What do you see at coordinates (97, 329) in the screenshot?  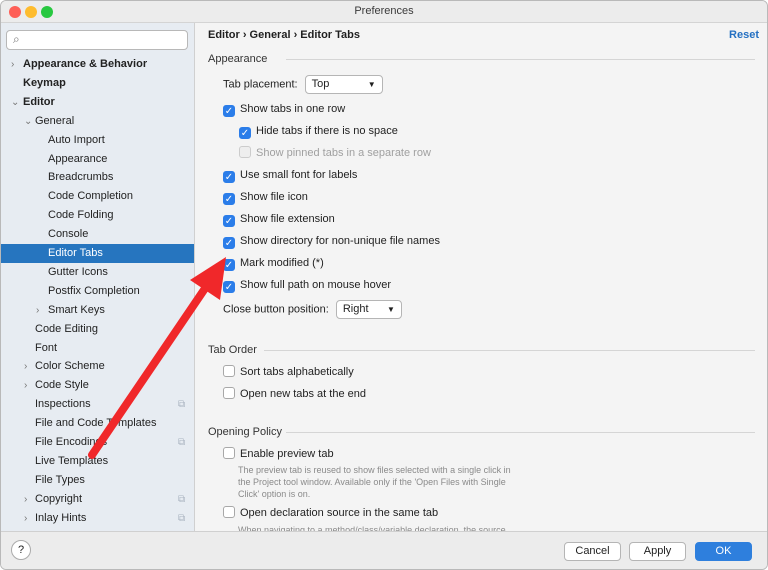 I see `sidebar-item-code-editing: Code Editing` at bounding box center [97, 329].